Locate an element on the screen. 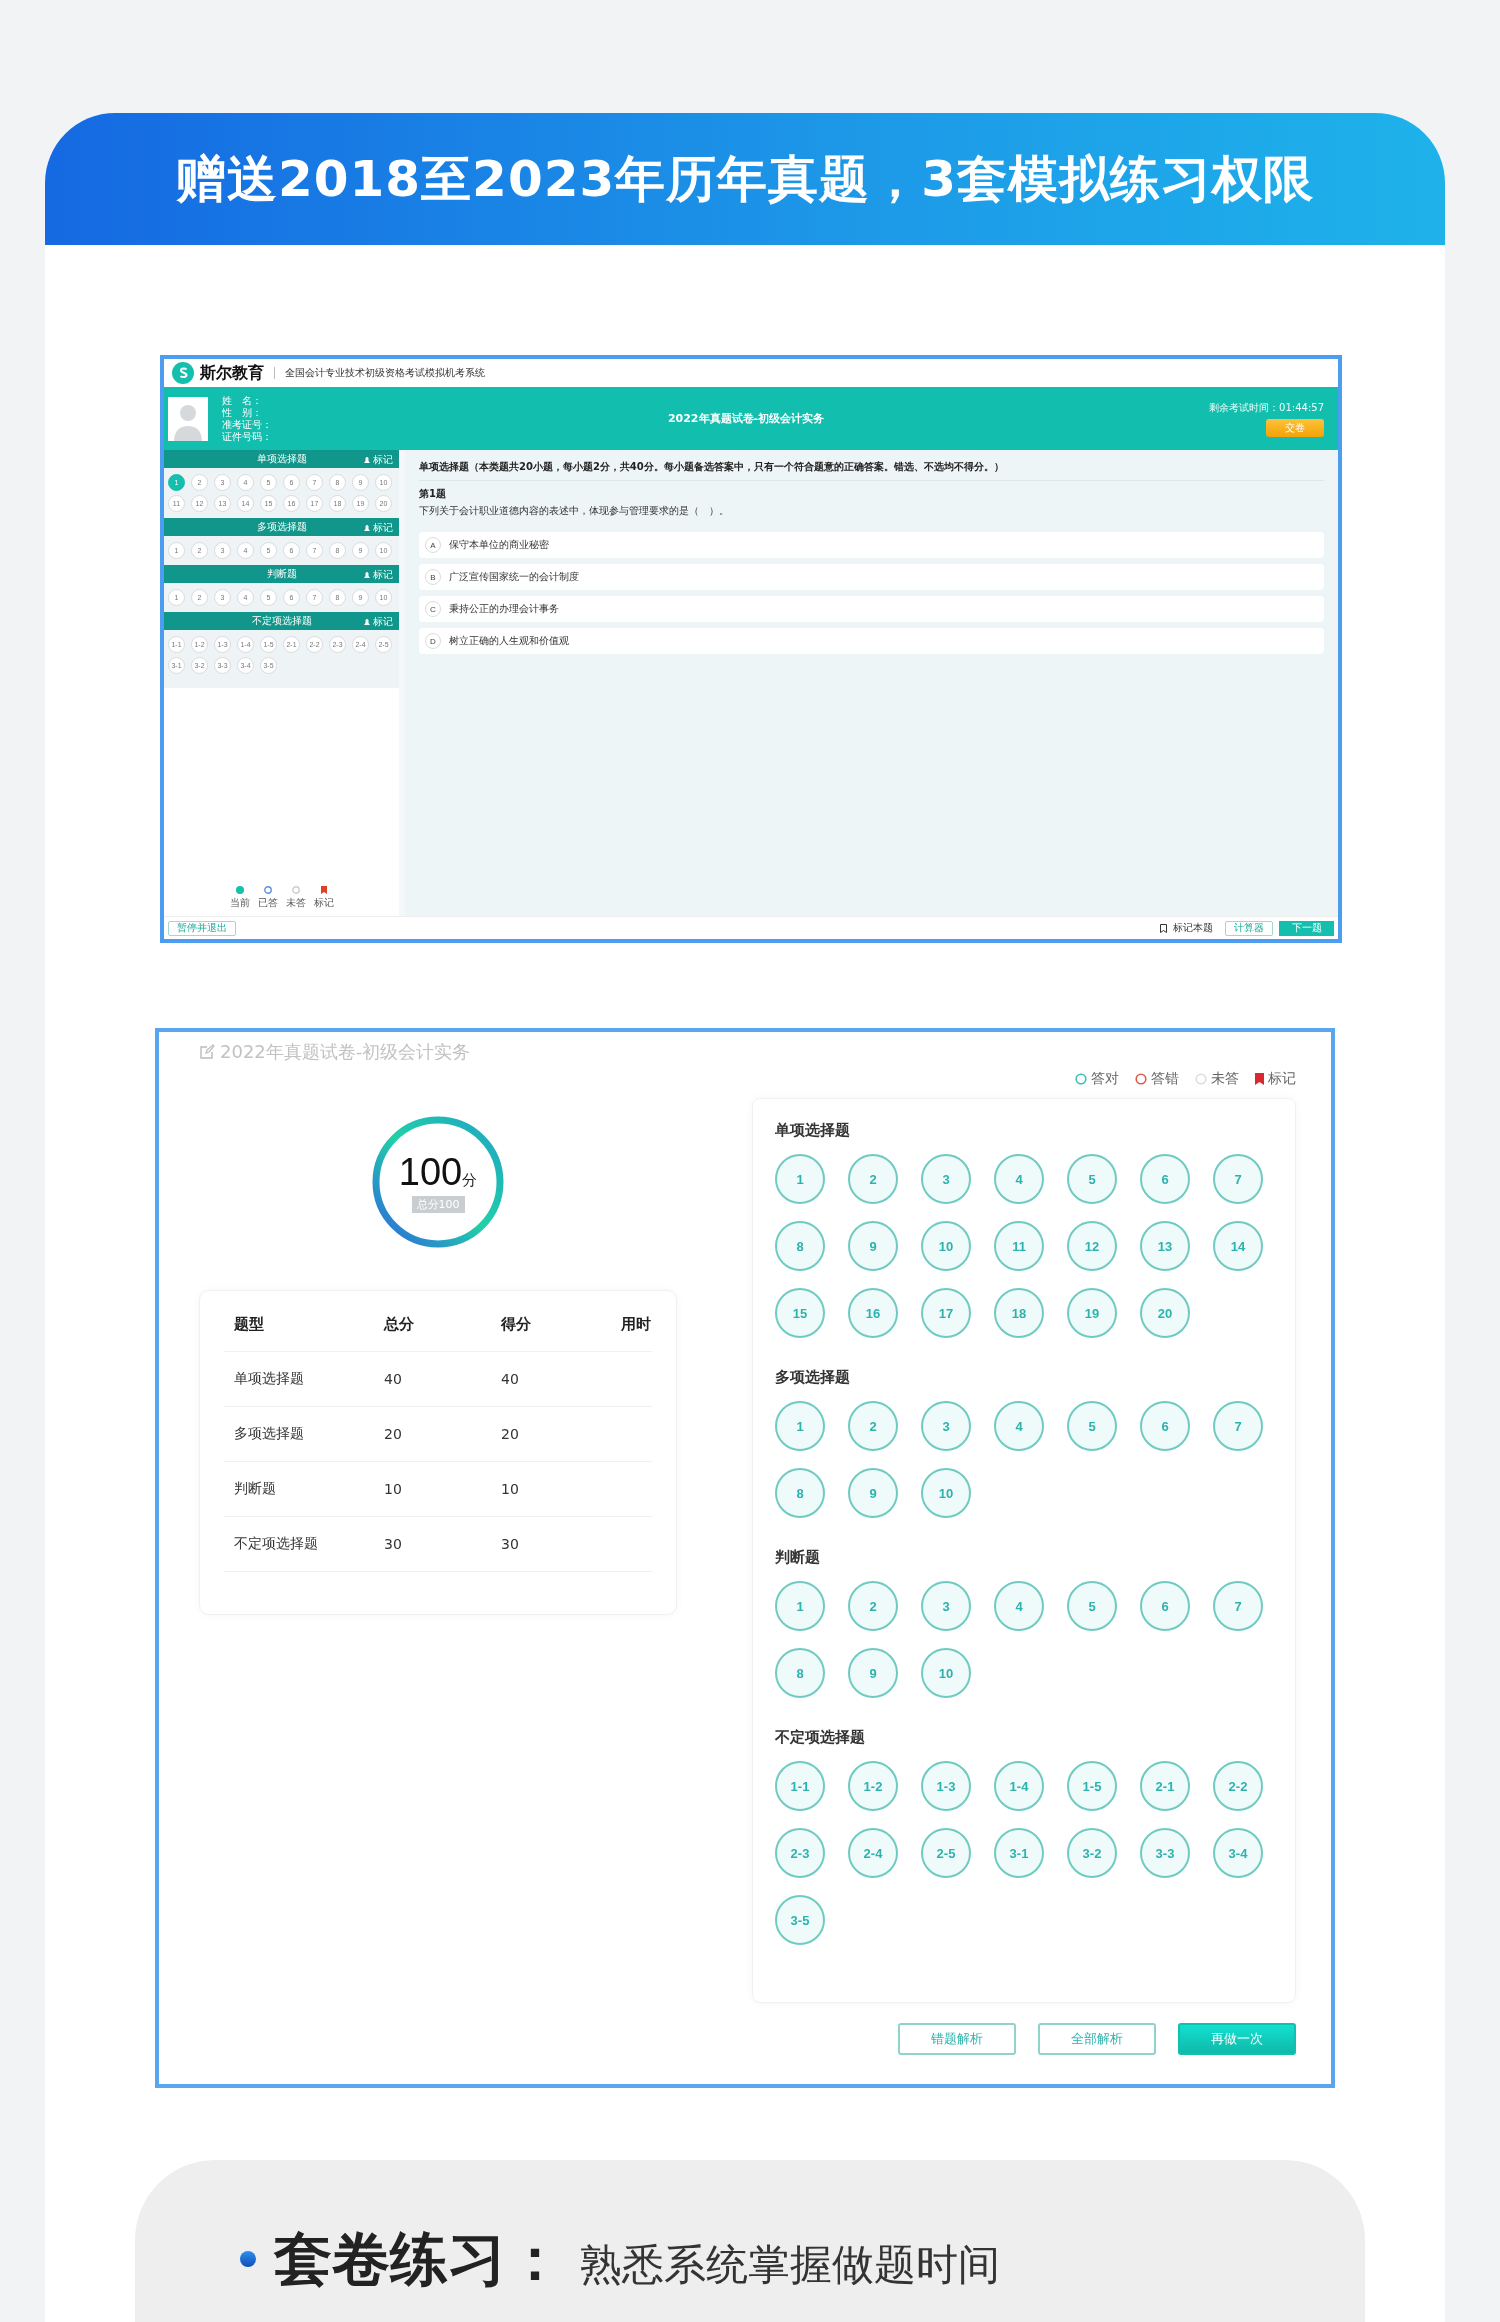 The height and width of the screenshot is (2322, 1500). user-field-label: 证件号码： is located at coordinates (247, 436).